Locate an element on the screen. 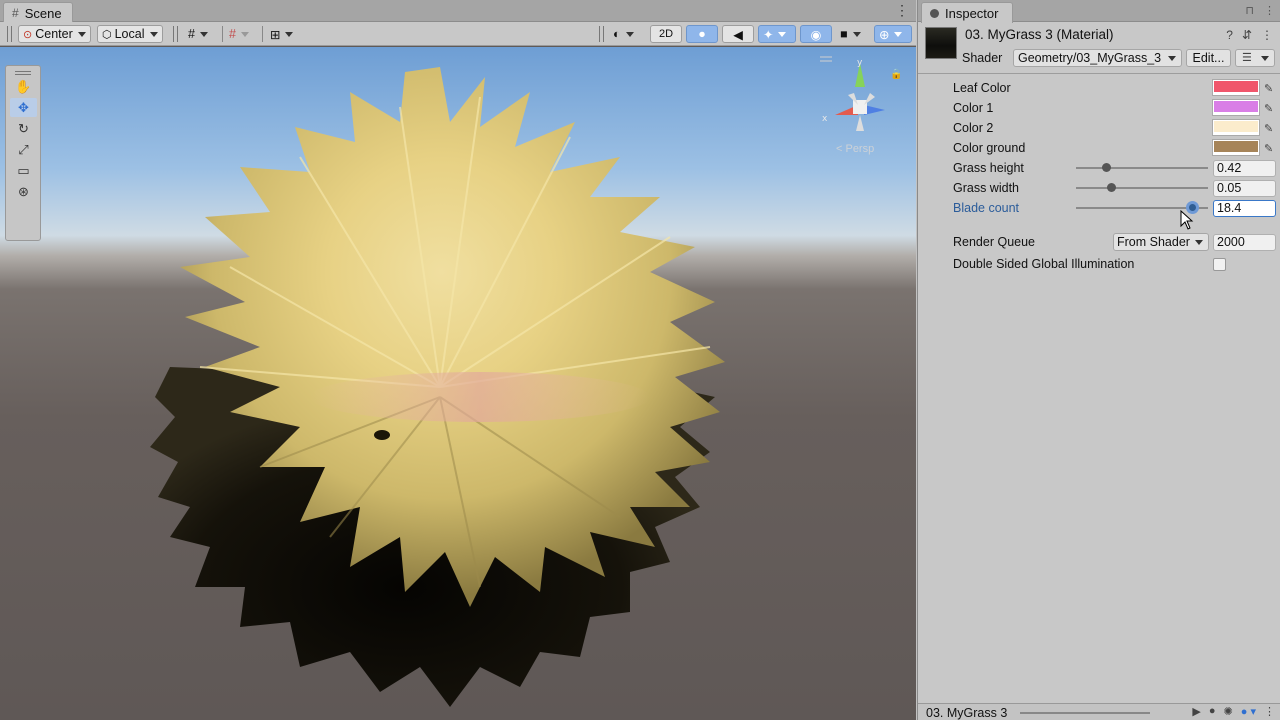  lock-icon: 🔒 is located at coordinates (895, 74).